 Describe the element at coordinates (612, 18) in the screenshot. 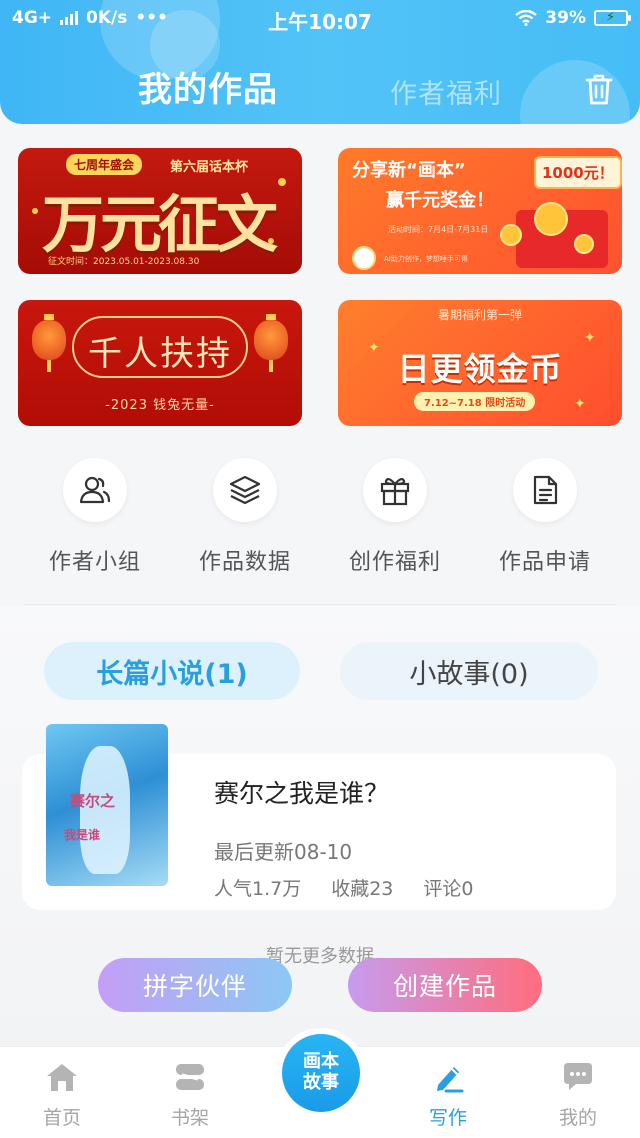

I see `battery-icon: ⚡` at that location.